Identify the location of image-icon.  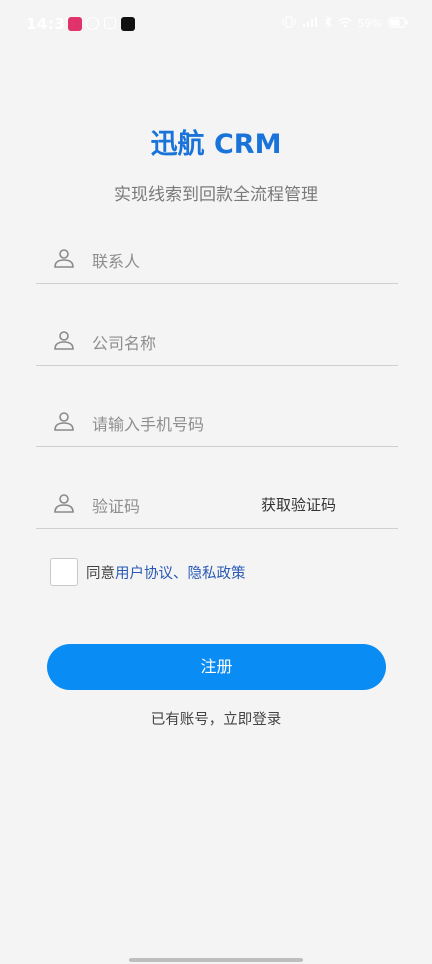
(110, 23).